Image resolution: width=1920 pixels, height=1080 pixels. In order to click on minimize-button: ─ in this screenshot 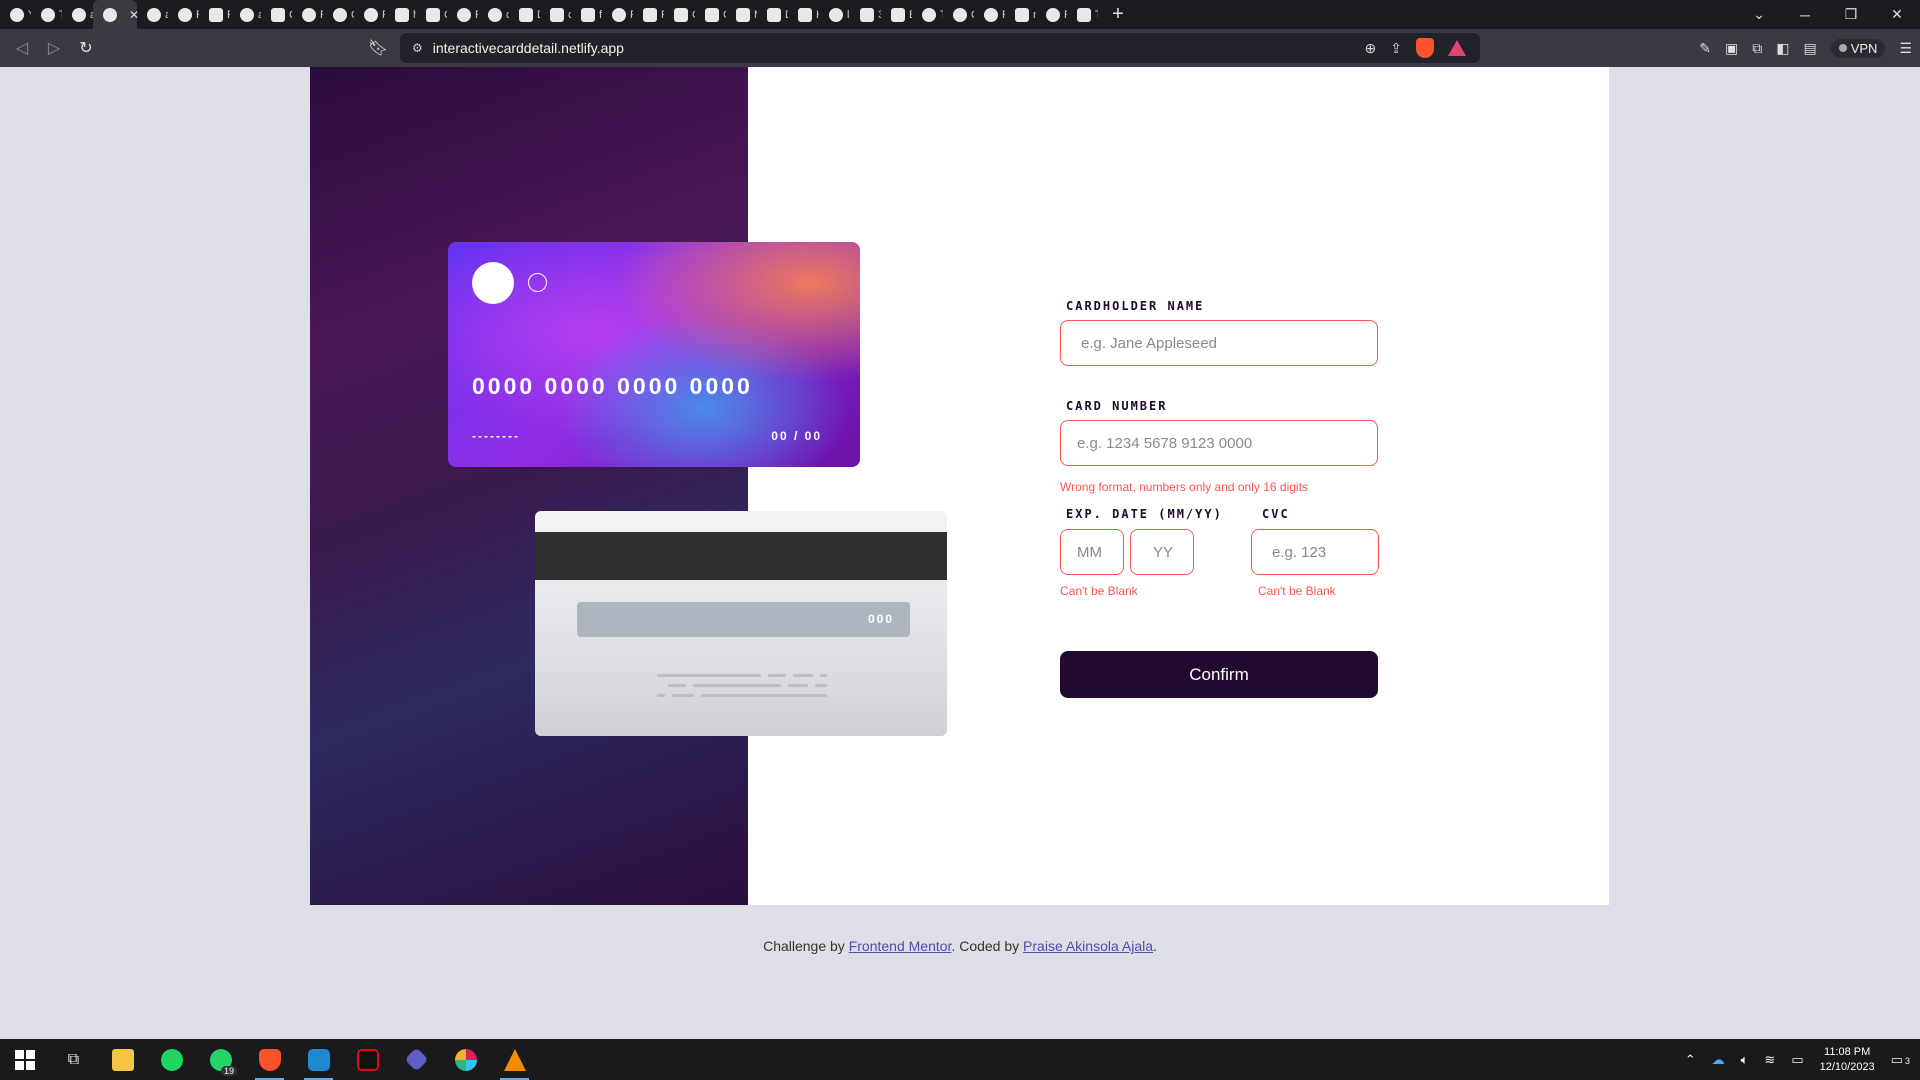, I will do `click(1805, 15)`.